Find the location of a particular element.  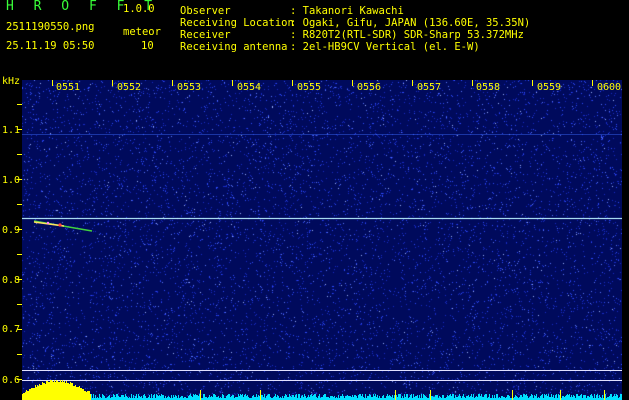

signal-level-strip is located at coordinates (322, 390).